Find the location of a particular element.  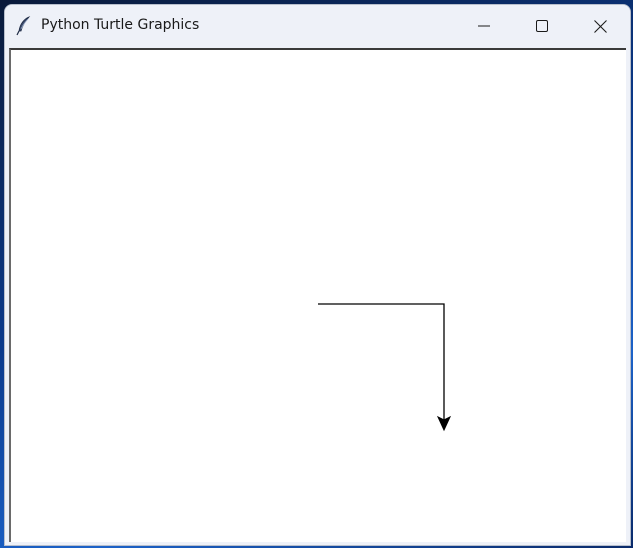

close-icon is located at coordinates (600, 26).